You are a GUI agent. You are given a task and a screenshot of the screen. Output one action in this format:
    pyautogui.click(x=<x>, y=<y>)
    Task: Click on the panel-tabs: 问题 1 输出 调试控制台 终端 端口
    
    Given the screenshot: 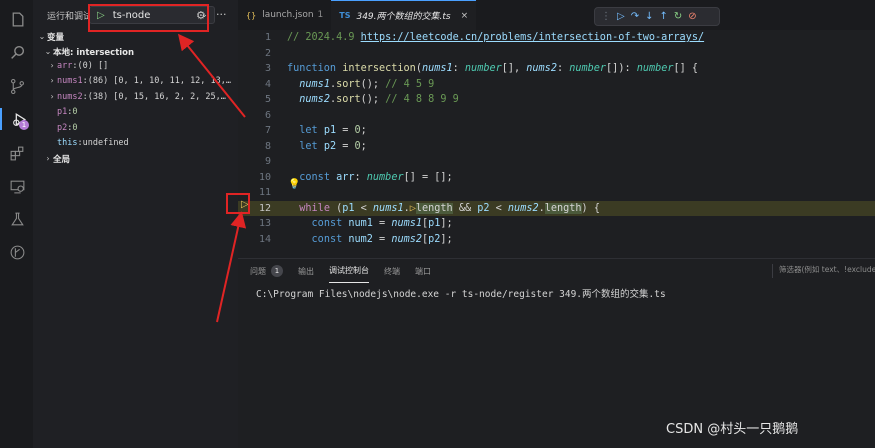 What is the action you would take?
    pyautogui.click(x=334, y=271)
    